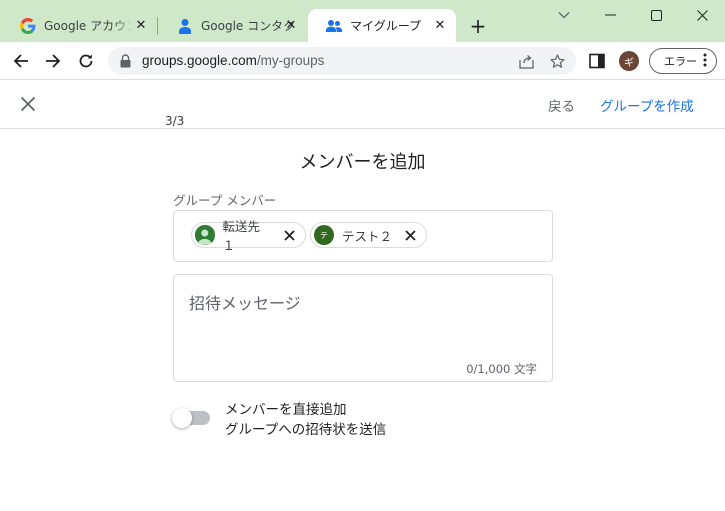  I want to click on contacts-person-icon, so click(185, 26).